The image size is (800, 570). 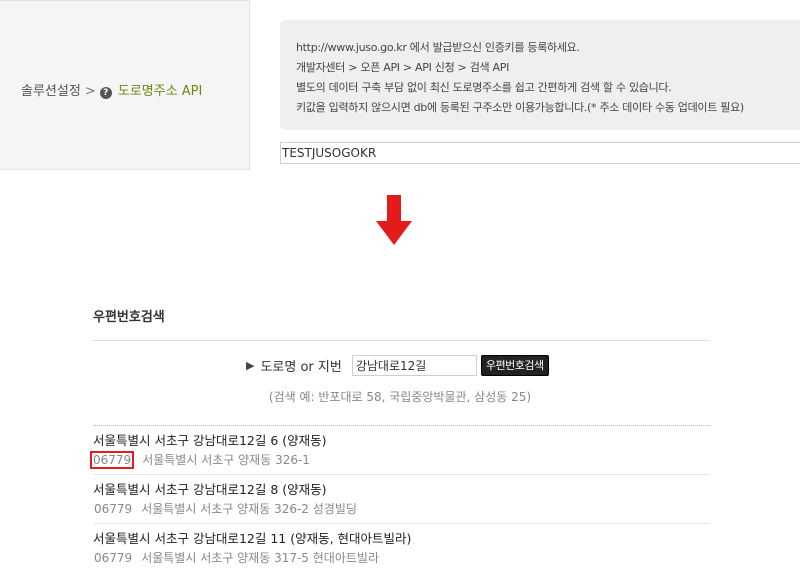 I want to click on jibun-address: 서울특별시 서초구 양재동 326-1, so click(x=226, y=460).